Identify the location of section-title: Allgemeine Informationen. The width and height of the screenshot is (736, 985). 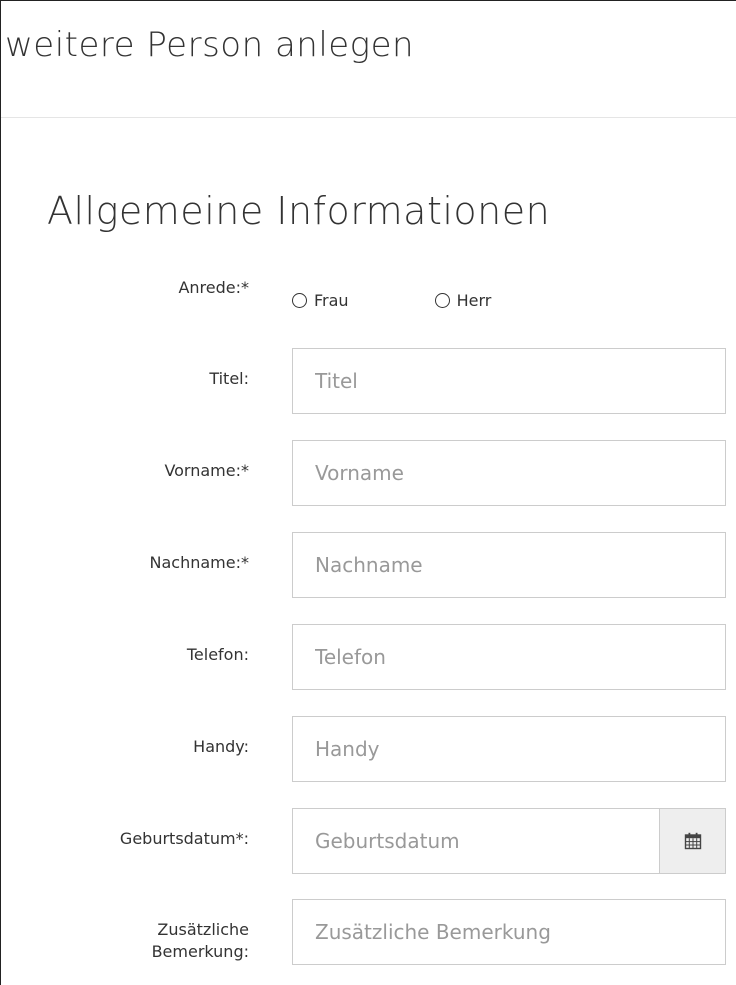
(299, 211).